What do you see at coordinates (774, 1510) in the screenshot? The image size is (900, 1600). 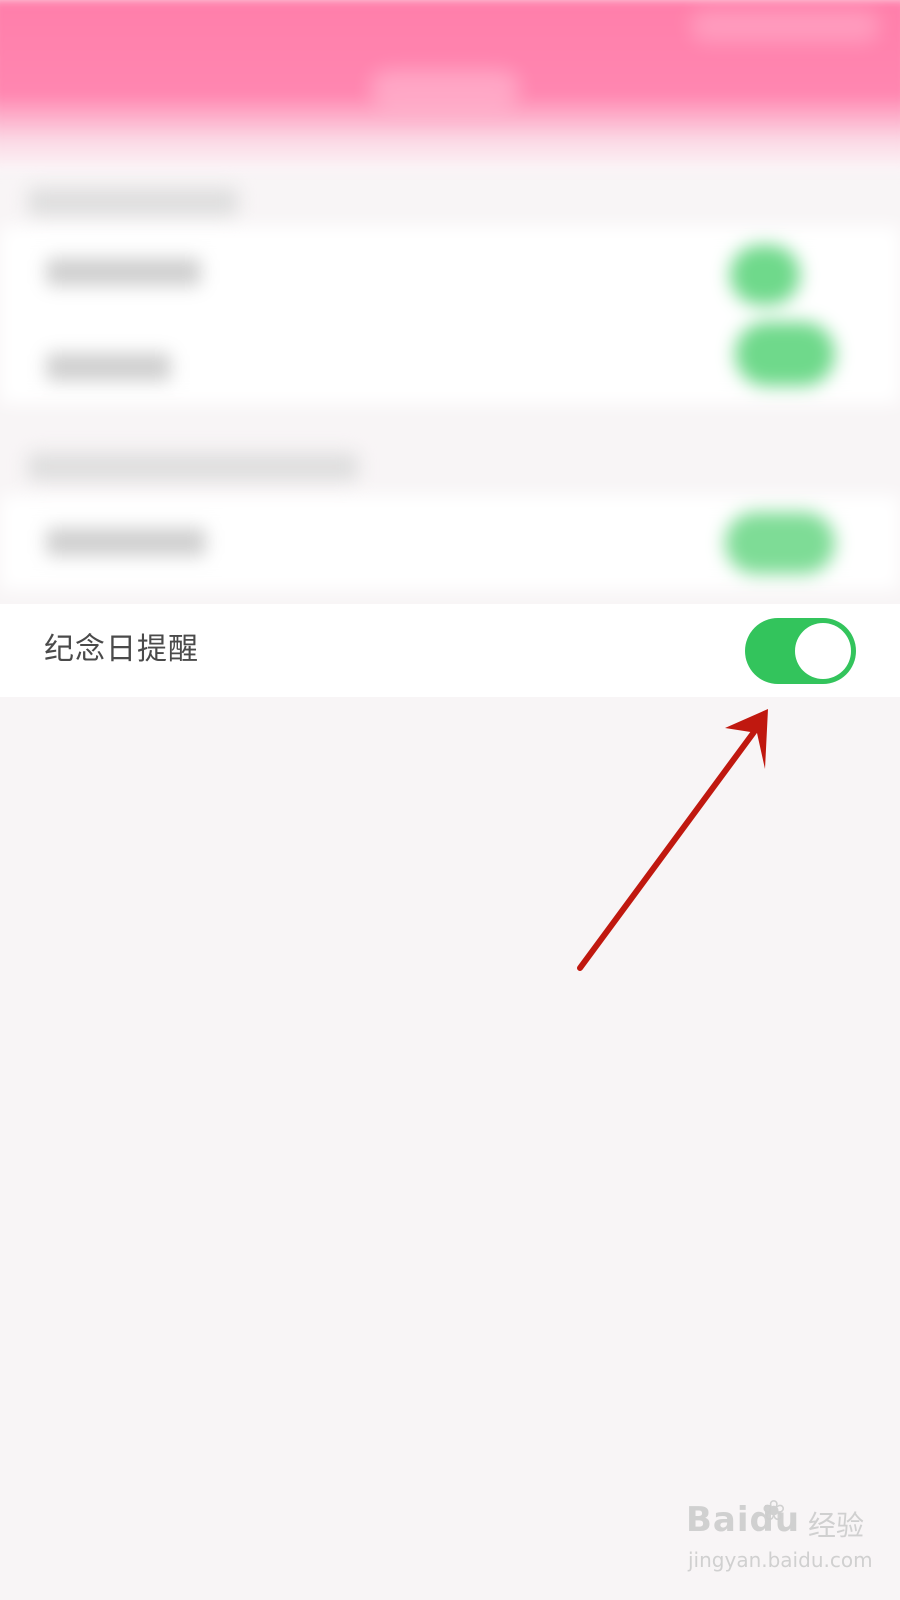 I see `paw-icon: ❀` at bounding box center [774, 1510].